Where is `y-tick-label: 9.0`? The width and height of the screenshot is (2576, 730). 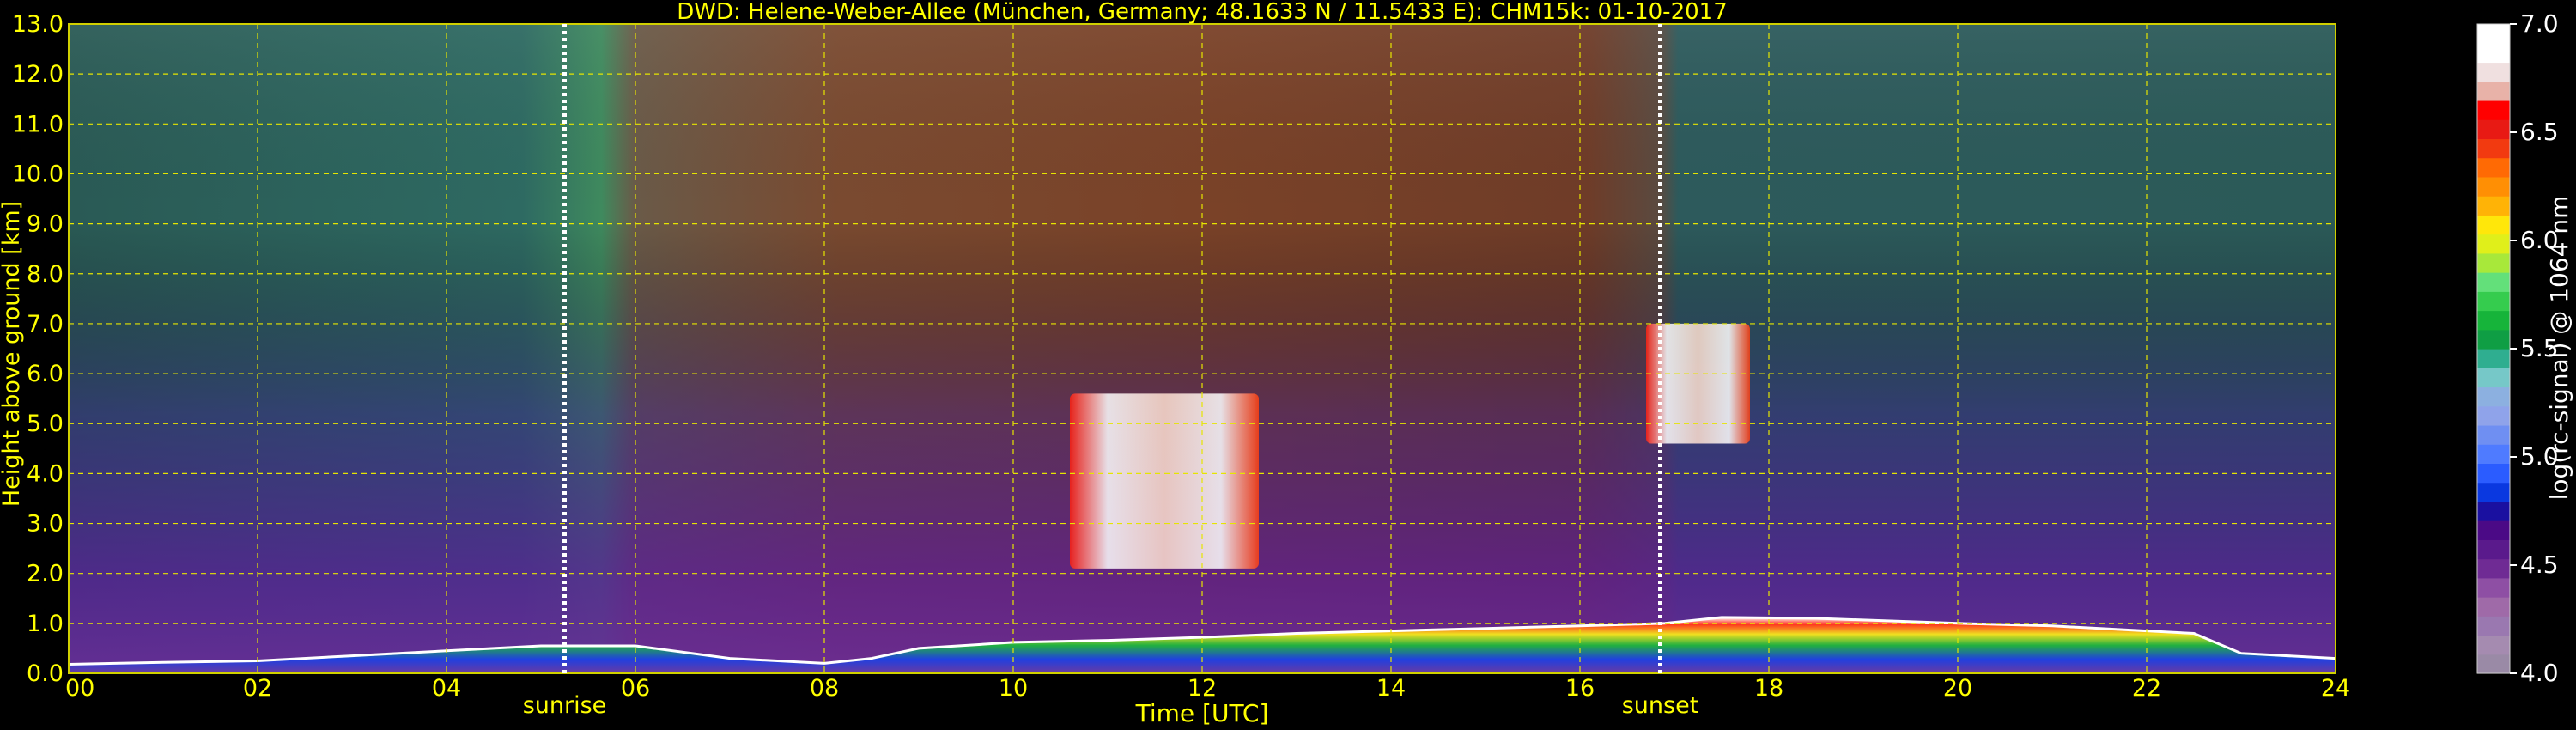 y-tick-label: 9.0 is located at coordinates (45, 224).